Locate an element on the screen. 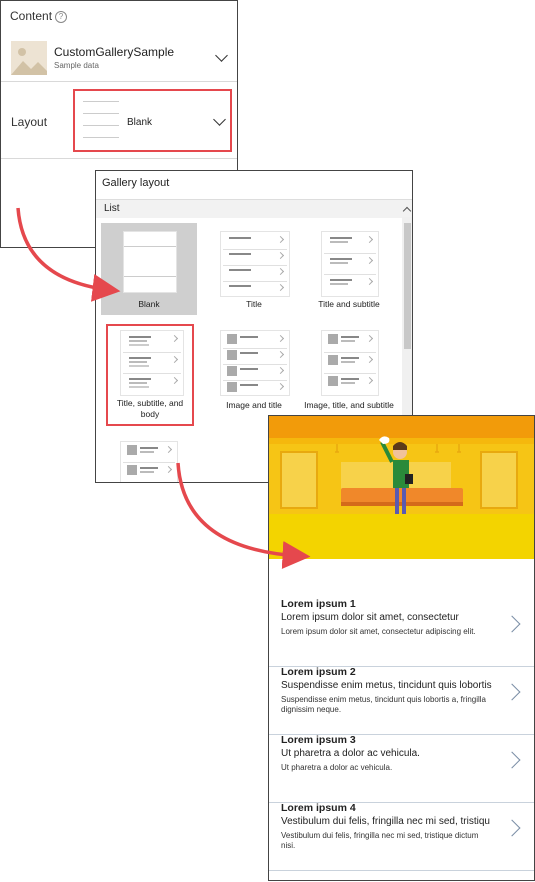  layout-option-image-and-title: Image and title is located at coordinates (254, 370).